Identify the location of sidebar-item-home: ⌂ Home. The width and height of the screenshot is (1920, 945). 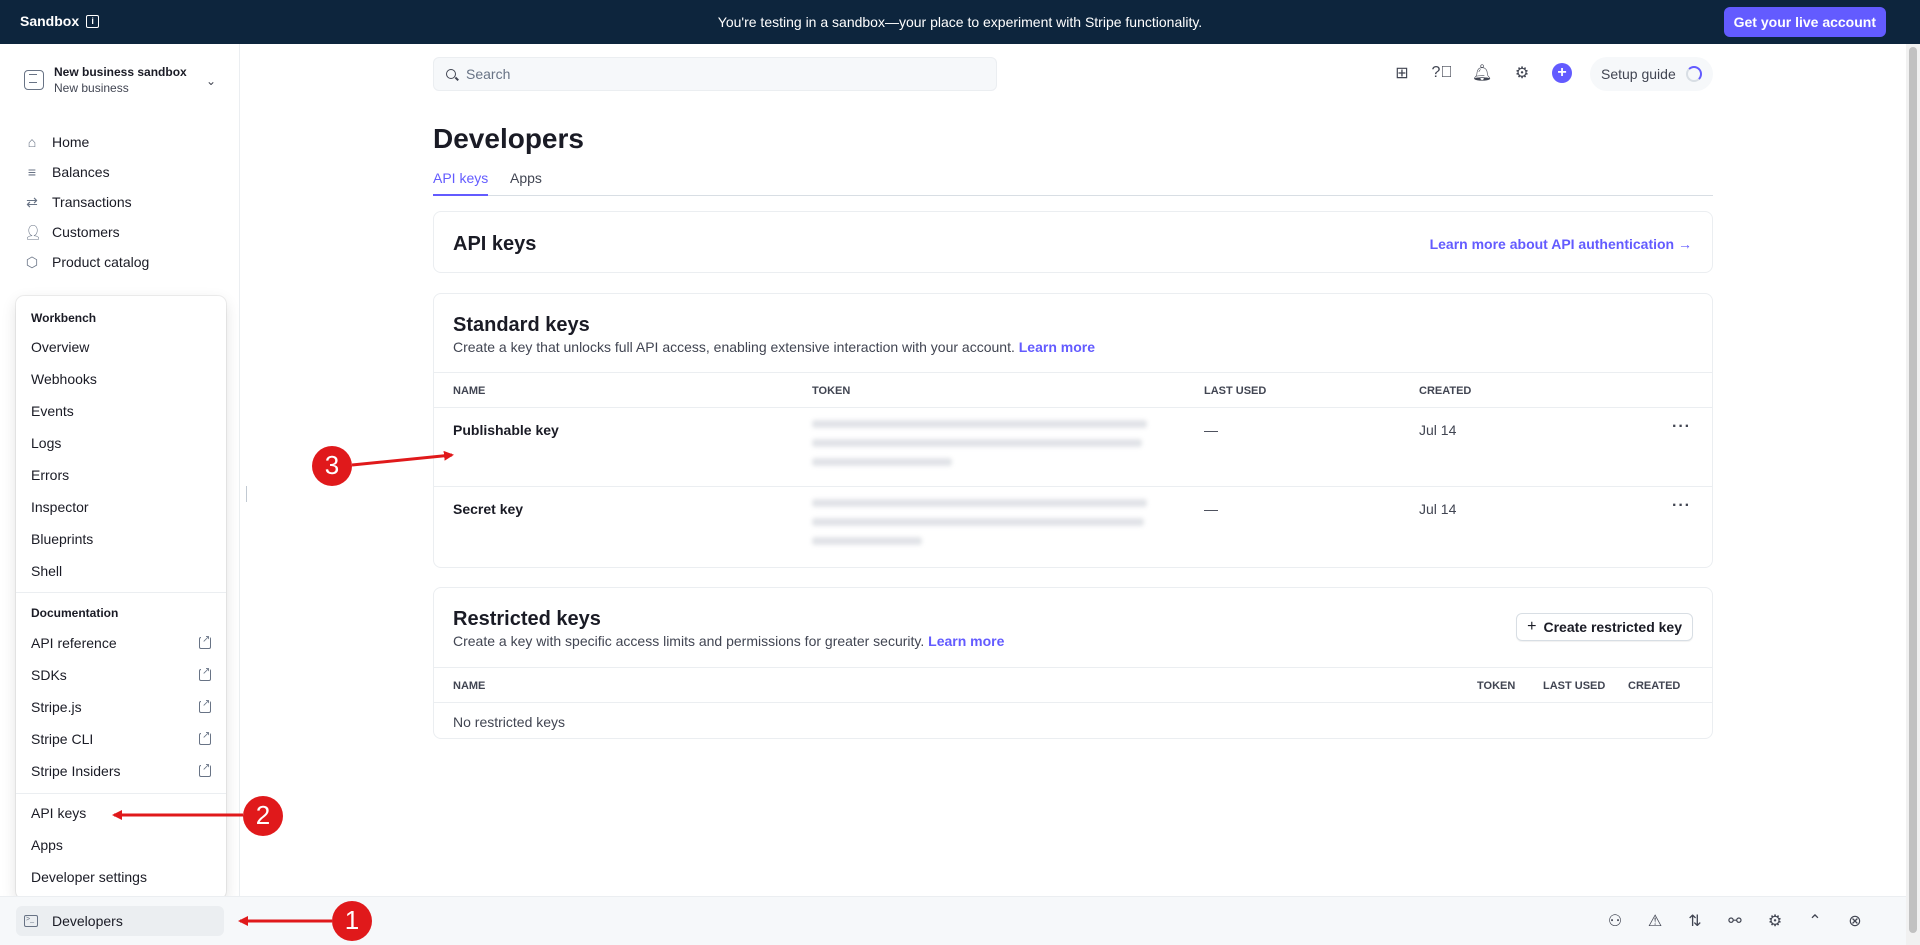
(124, 142).